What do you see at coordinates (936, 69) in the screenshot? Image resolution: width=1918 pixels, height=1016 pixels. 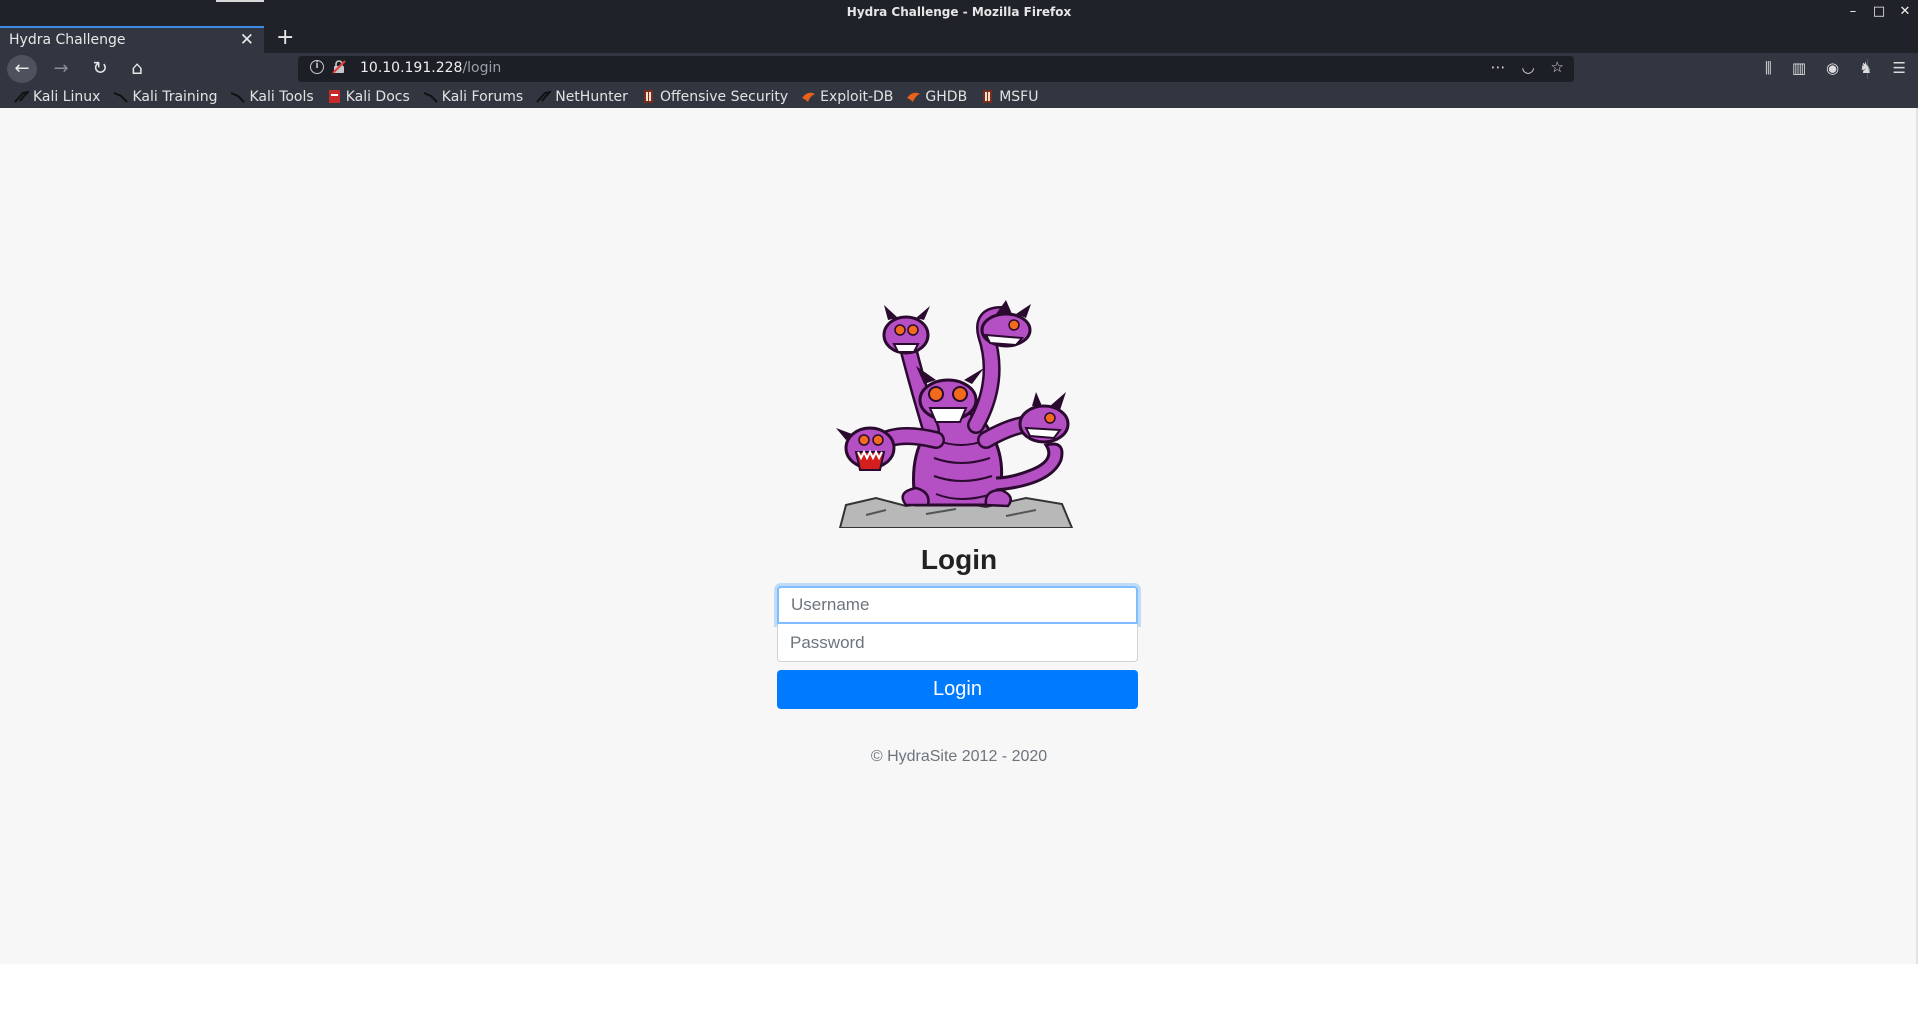 I see `url-bar: i 10.10.191.228/login ⋯ ◡ ☆` at bounding box center [936, 69].